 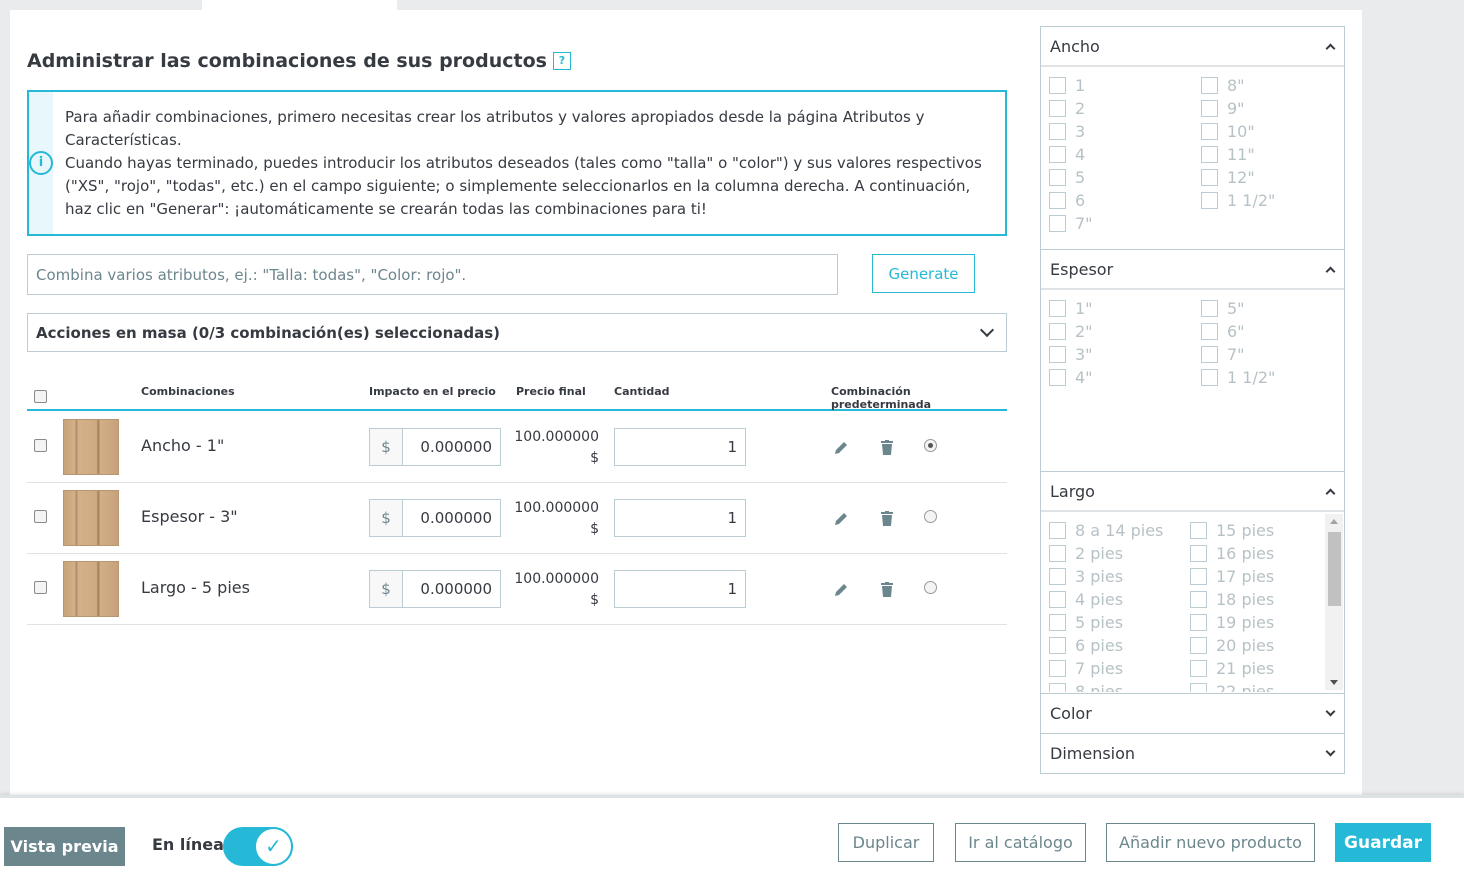 I want to click on attribute-option: 4", so click(x=1071, y=377).